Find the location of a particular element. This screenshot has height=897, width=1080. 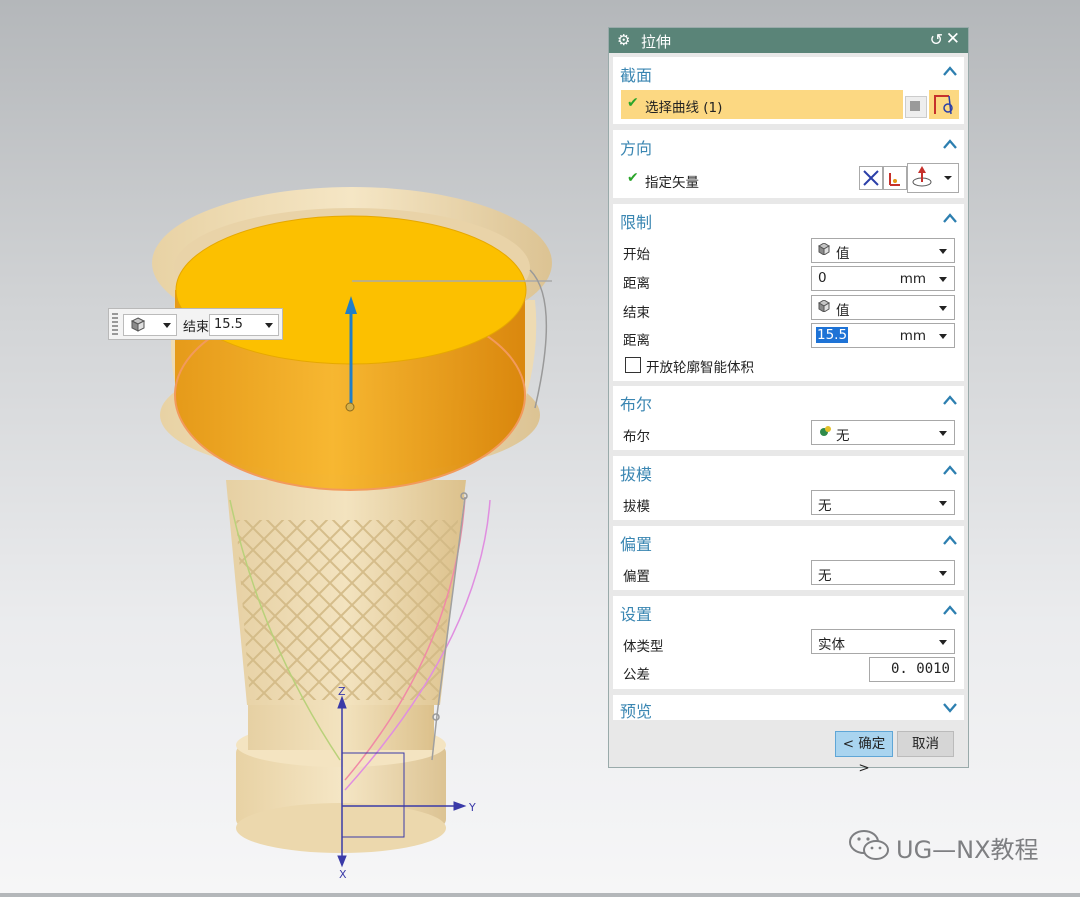

draft-header-label: 拔模 is located at coordinates (636, 474).